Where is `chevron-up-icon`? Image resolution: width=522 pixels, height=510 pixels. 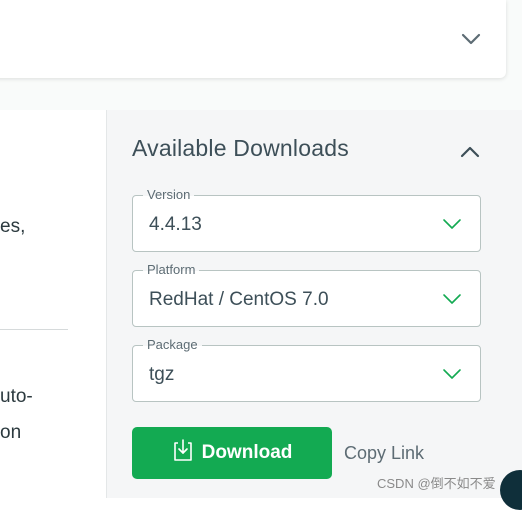 chevron-up-icon is located at coordinates (470, 152).